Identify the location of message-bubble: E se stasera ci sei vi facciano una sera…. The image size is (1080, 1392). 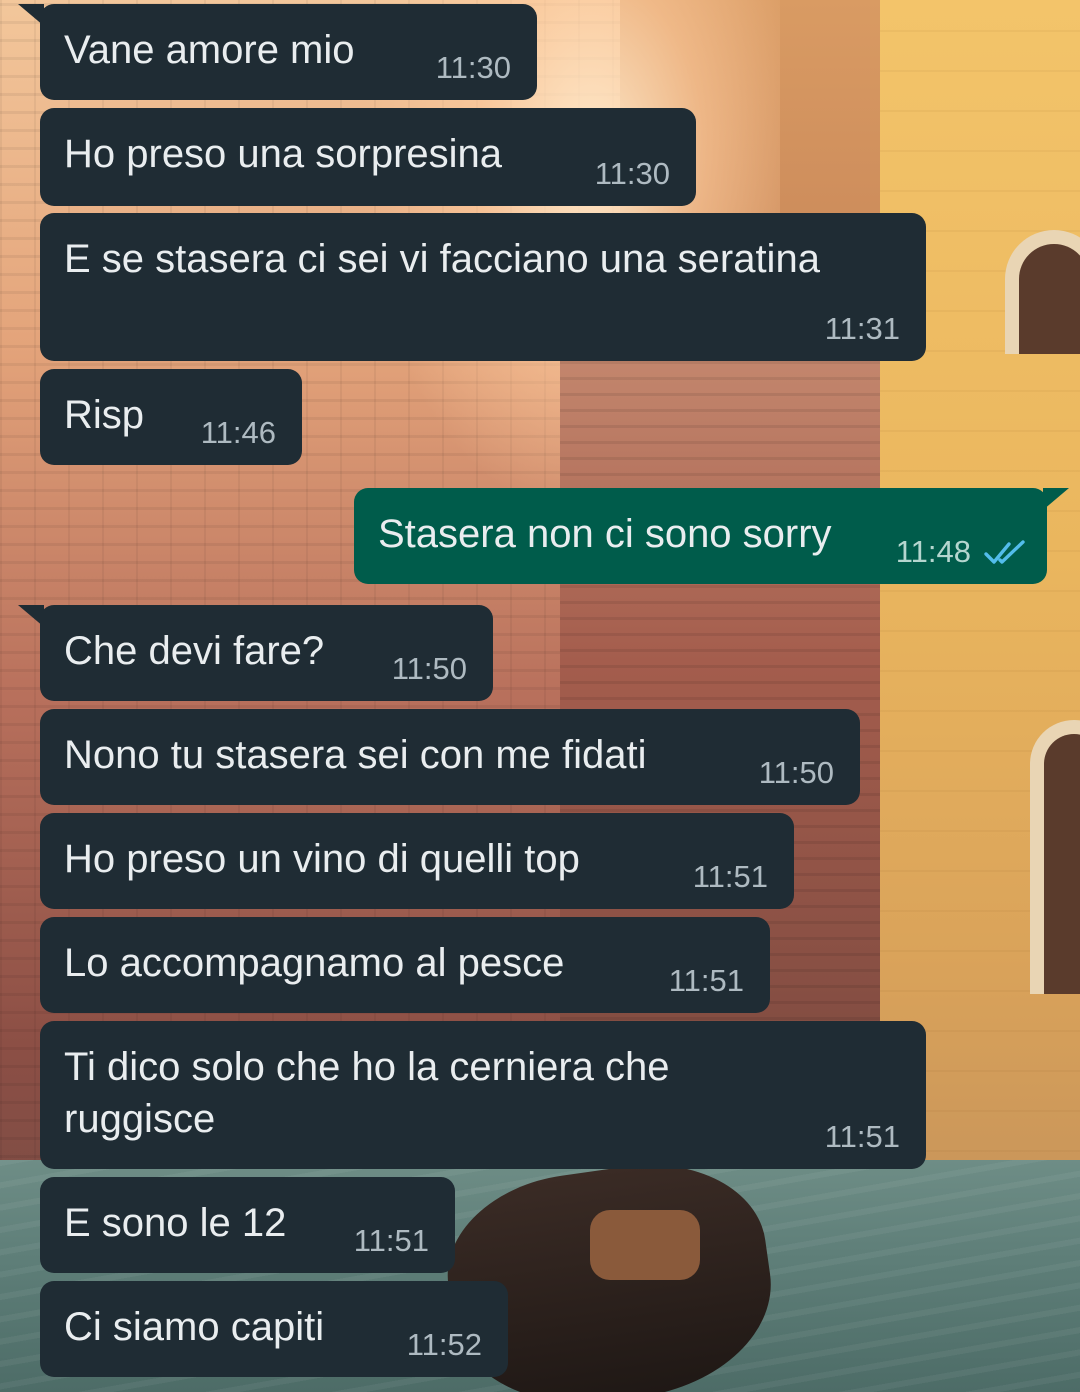
(483, 287).